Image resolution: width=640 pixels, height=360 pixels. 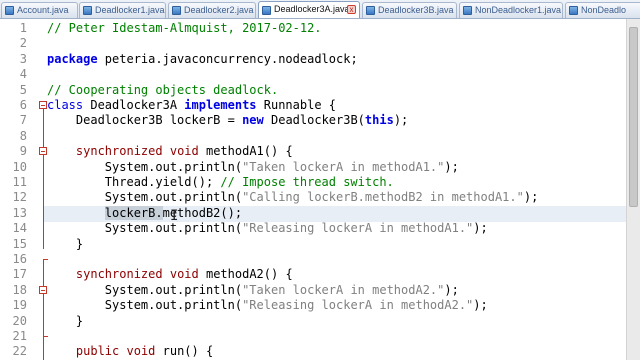 I want to click on tab-label: NonDeadlocker1.java, so click(x=518, y=10).